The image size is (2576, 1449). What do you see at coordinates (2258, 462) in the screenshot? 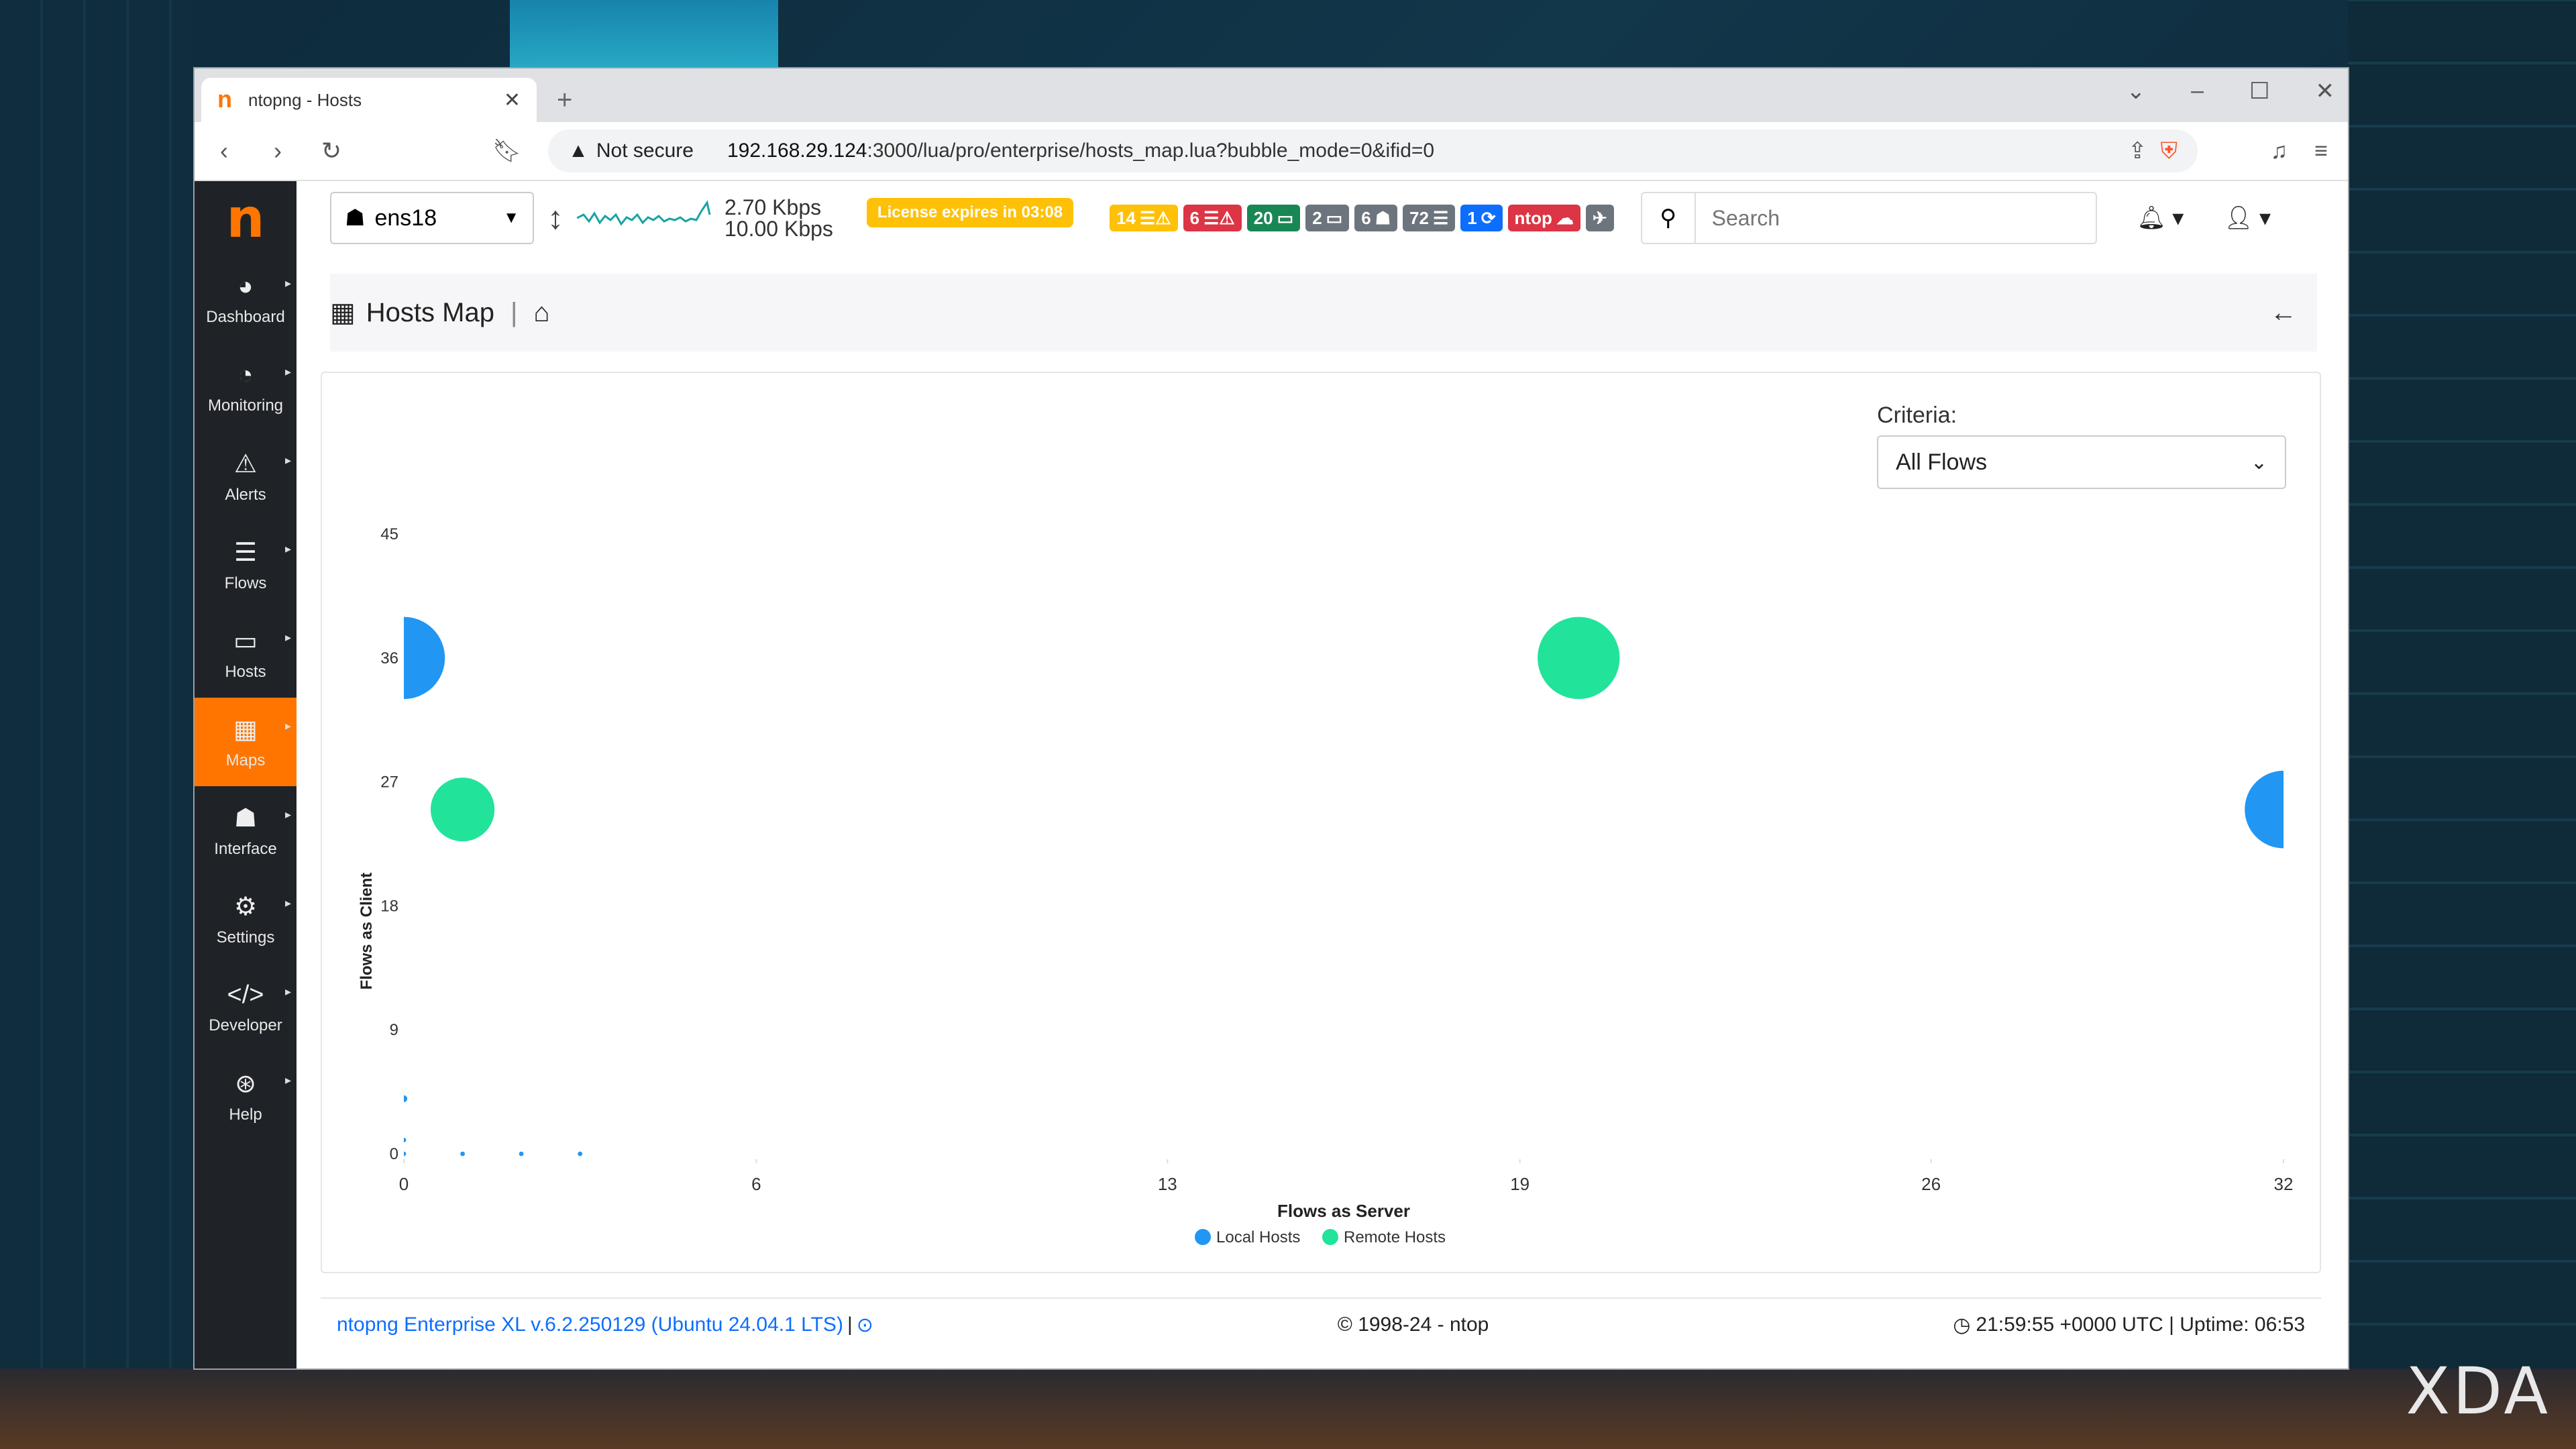
I see `chevron-down-icon: ⌄` at bounding box center [2258, 462].